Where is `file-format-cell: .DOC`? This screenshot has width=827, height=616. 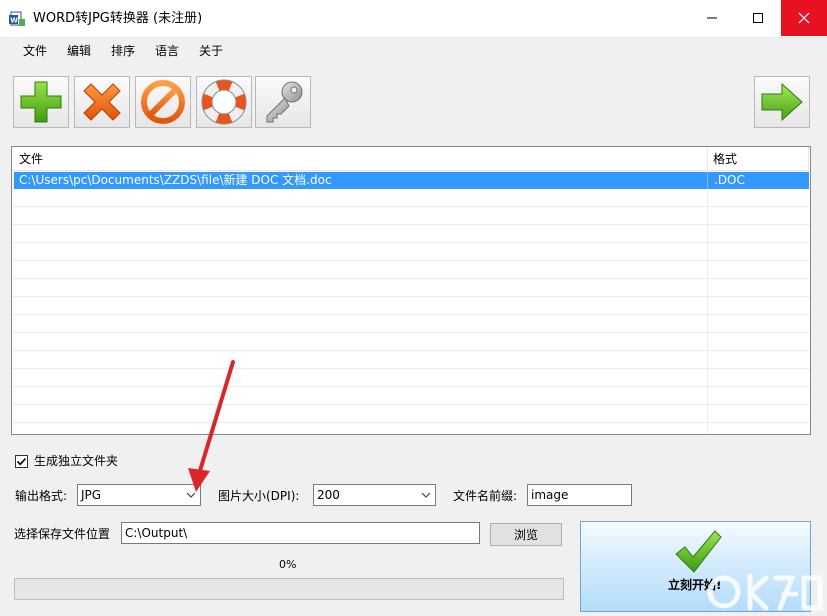
file-format-cell: .DOC is located at coordinates (729, 180).